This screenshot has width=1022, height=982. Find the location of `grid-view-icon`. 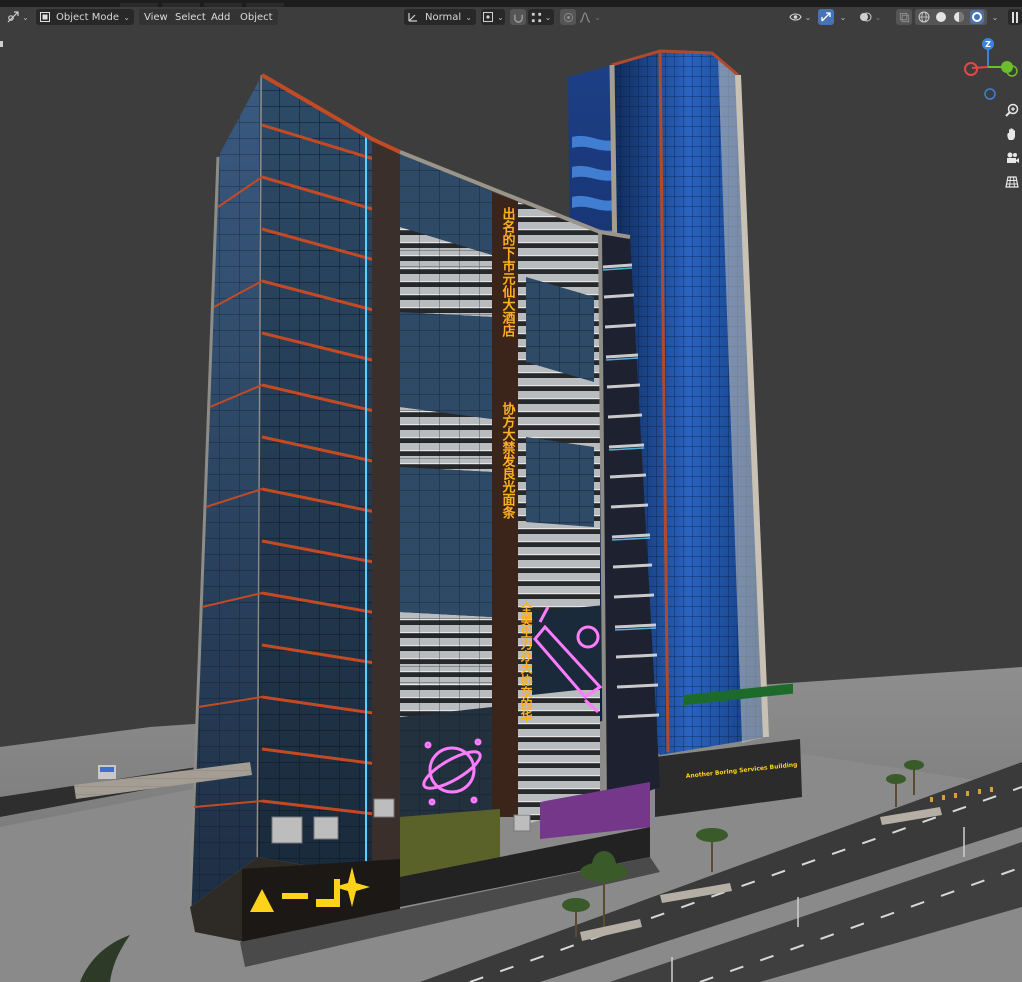

grid-view-icon is located at coordinates (1012, 182).